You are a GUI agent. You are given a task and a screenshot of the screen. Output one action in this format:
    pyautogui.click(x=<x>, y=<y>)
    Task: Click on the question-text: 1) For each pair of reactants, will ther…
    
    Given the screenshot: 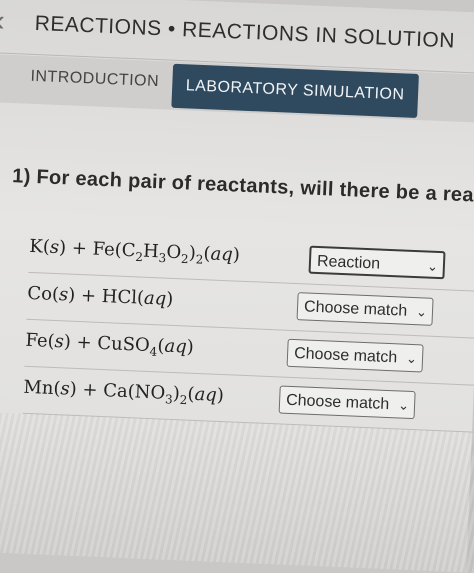 What is the action you would take?
    pyautogui.click(x=242, y=186)
    